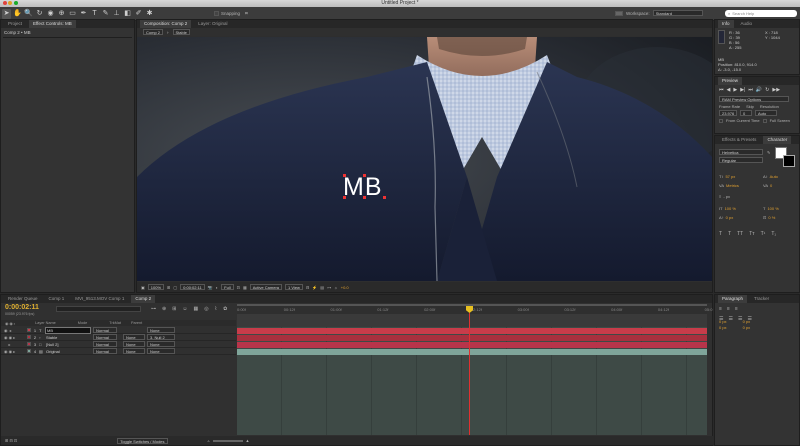  I want to click on expand-collapse-icon: ⊞ ⊟ ⊡, so click(11, 440).